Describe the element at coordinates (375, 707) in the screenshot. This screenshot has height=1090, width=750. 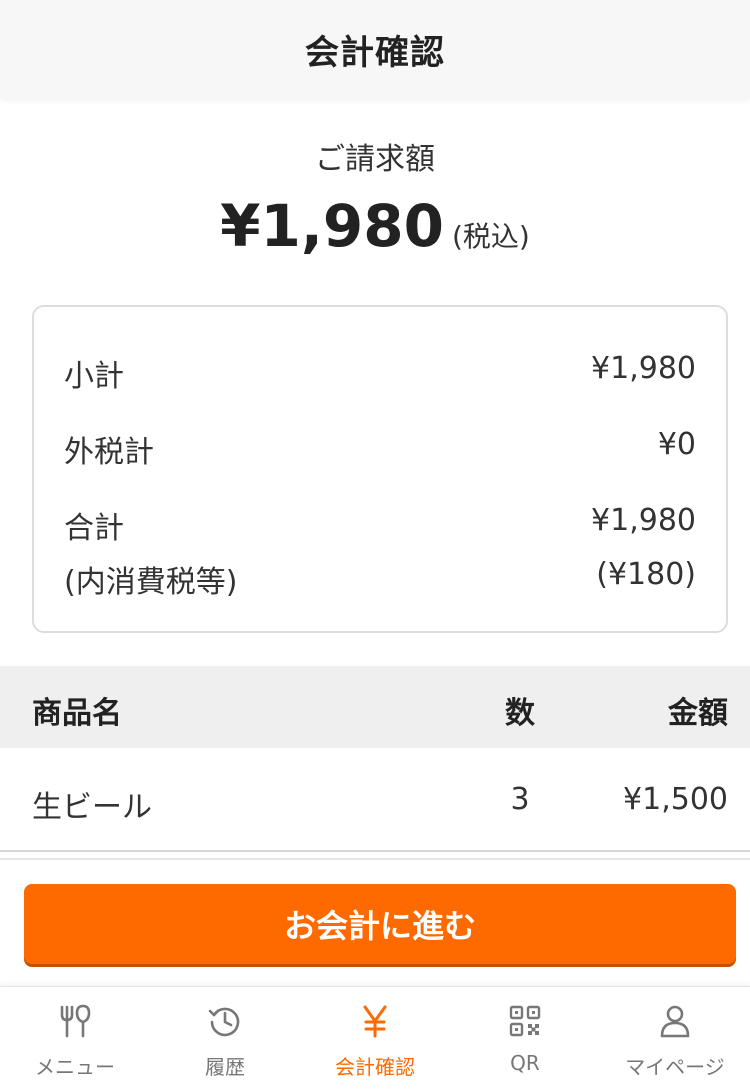
I see `order-table-header: 商品名 数 金額` at that location.